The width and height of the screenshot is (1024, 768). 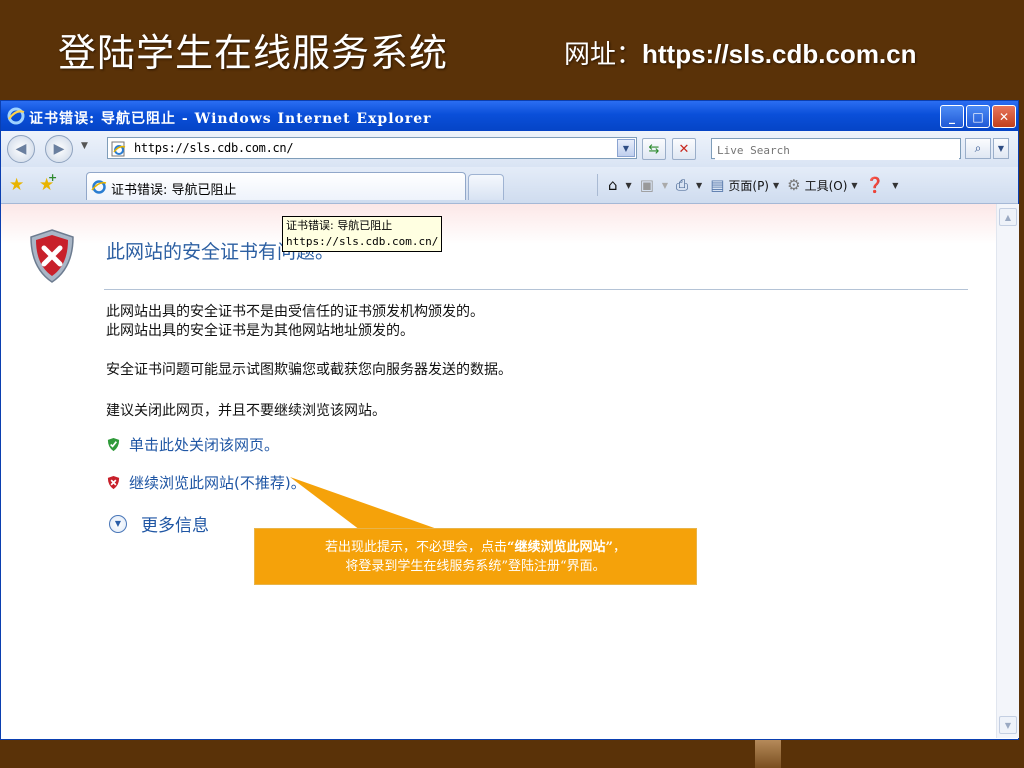 I want to click on page-menu-label: 页面(P), so click(x=748, y=185).